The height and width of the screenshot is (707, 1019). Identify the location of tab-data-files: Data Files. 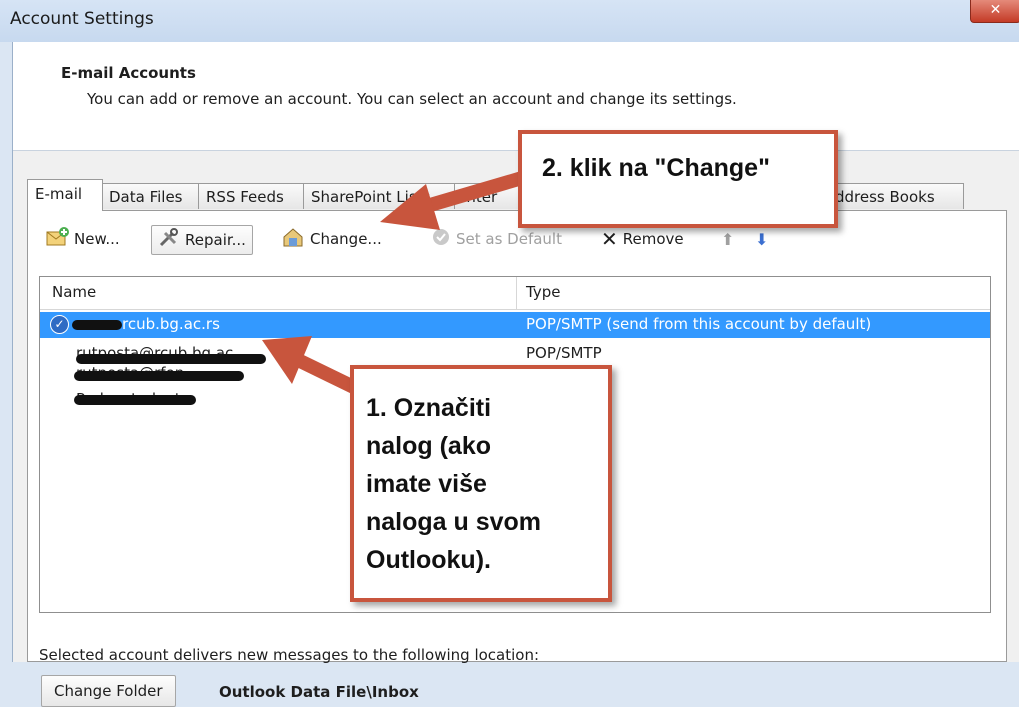
(150, 196).